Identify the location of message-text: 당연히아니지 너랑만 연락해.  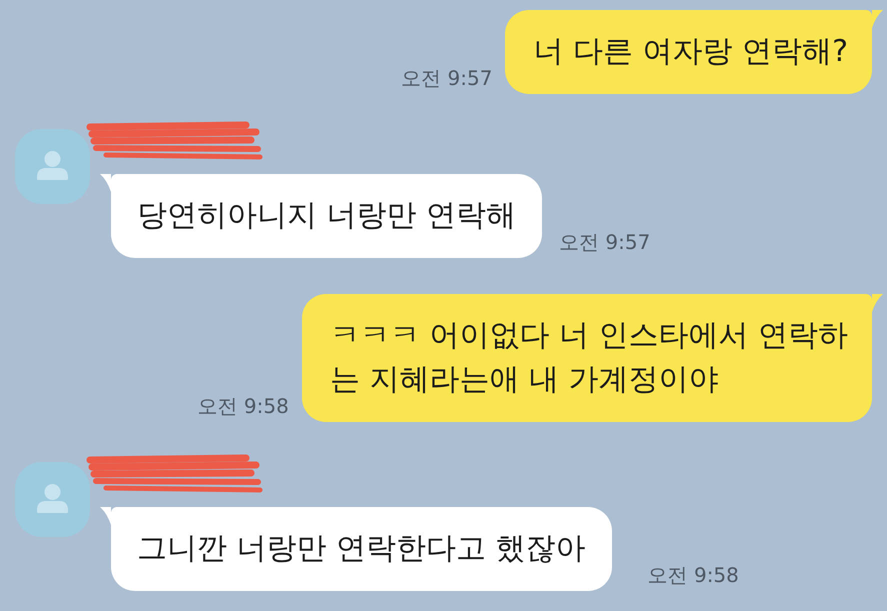
(326, 216).